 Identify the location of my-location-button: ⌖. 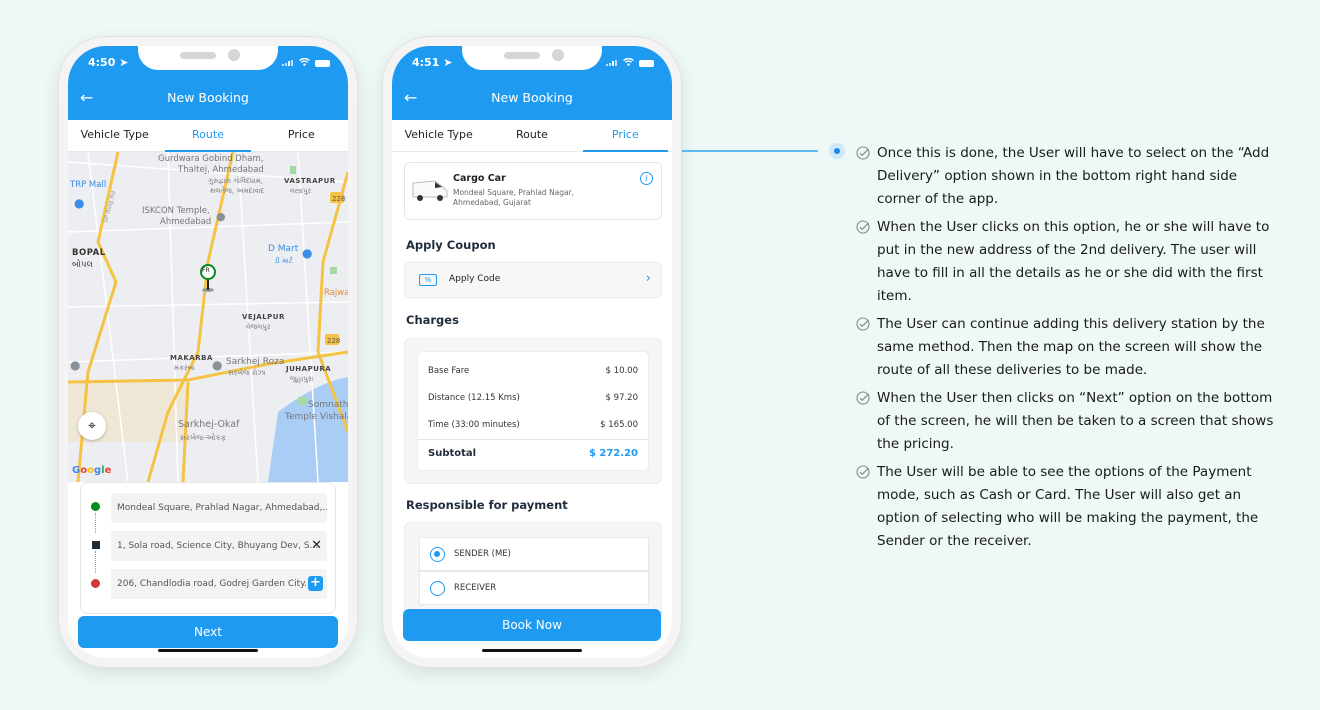
(92, 426).